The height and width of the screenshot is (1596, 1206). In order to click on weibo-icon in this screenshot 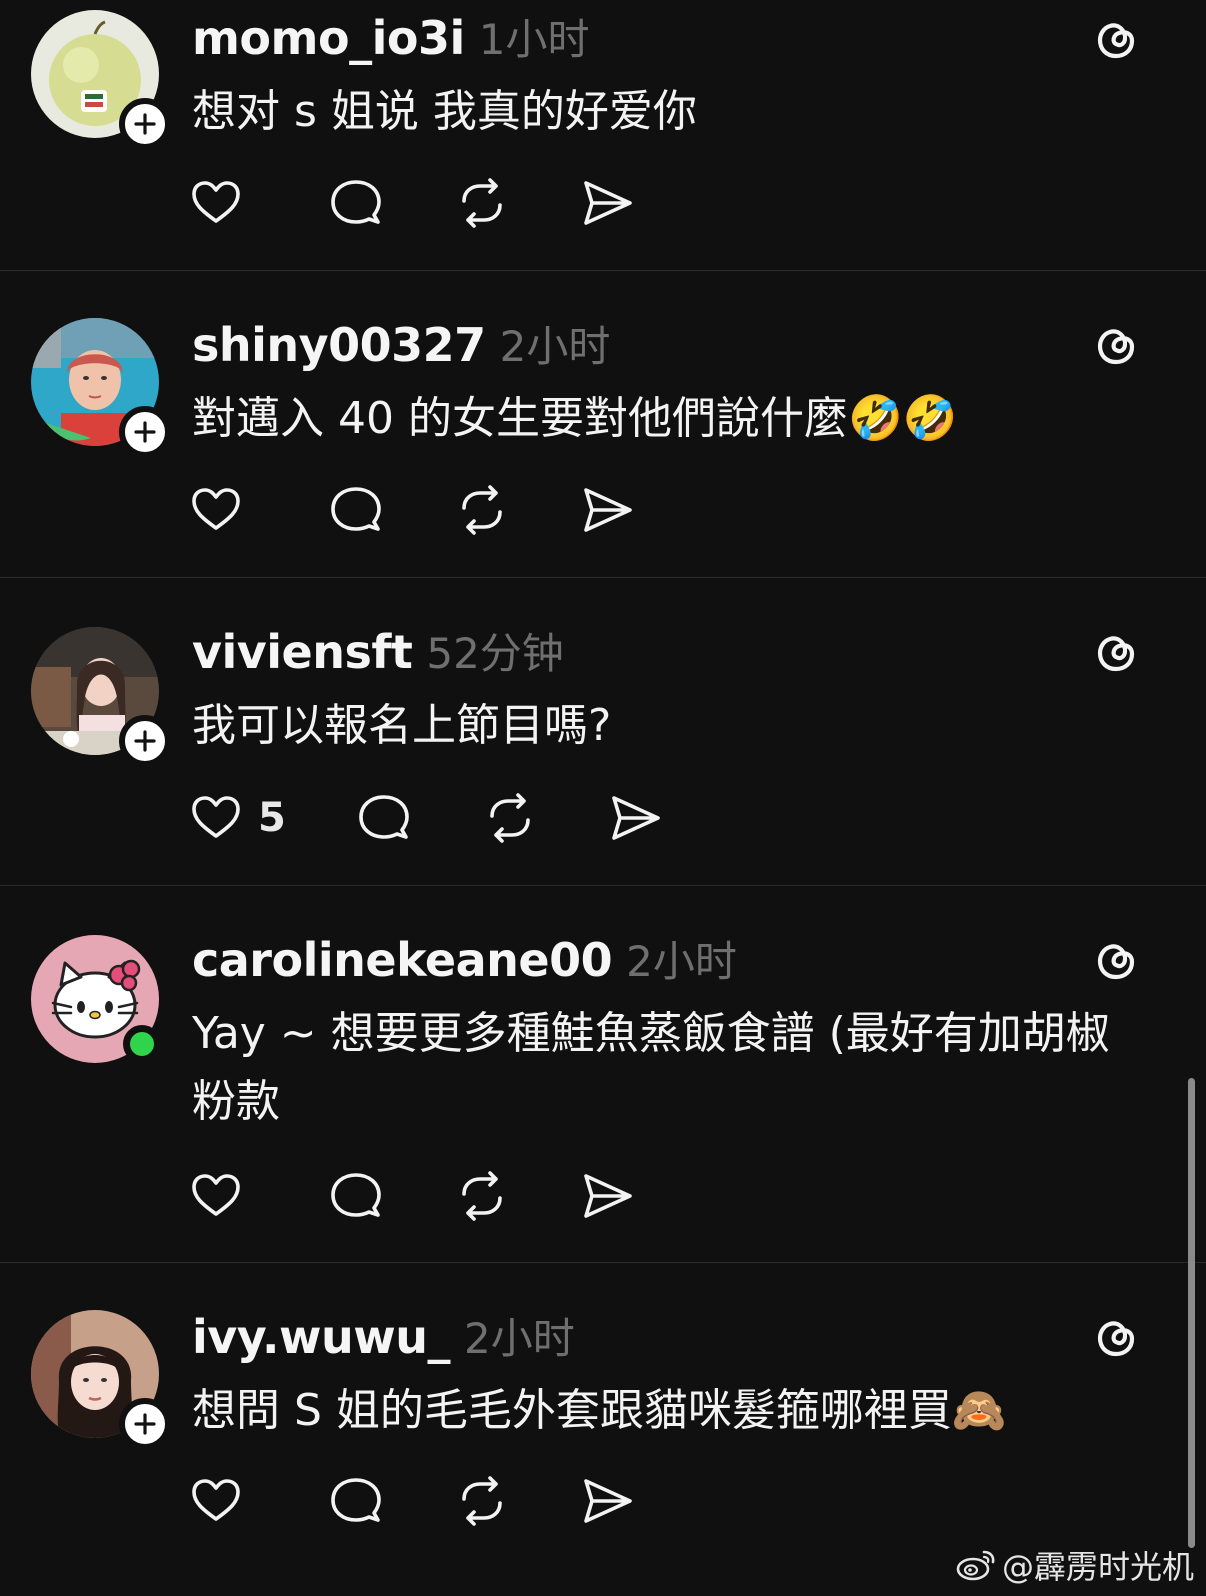, I will do `click(975, 1565)`.